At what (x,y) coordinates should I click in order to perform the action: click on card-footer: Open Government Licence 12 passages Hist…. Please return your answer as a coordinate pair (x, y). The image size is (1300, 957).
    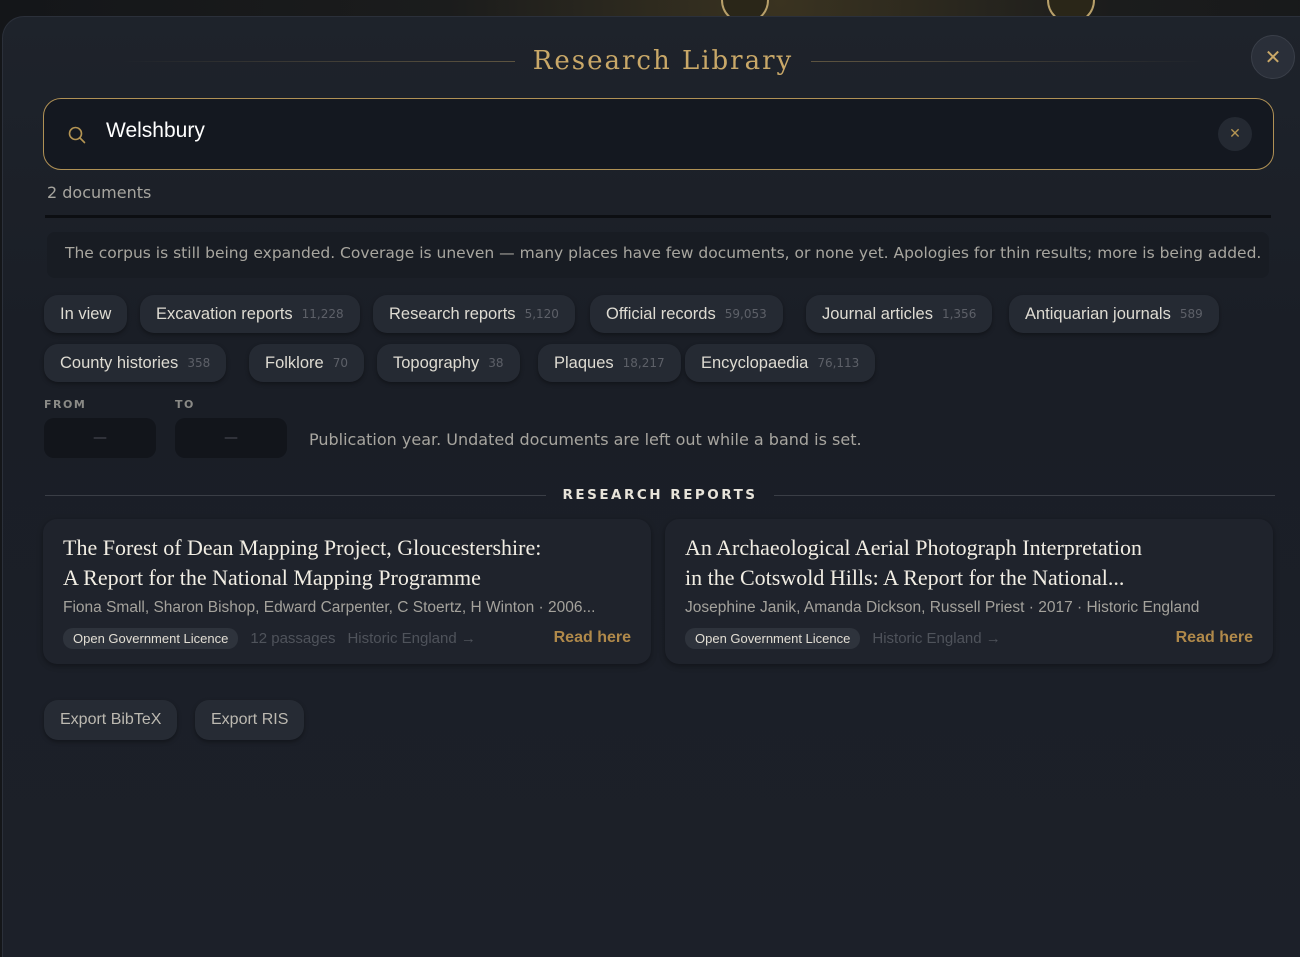
    Looking at the image, I should click on (347, 638).